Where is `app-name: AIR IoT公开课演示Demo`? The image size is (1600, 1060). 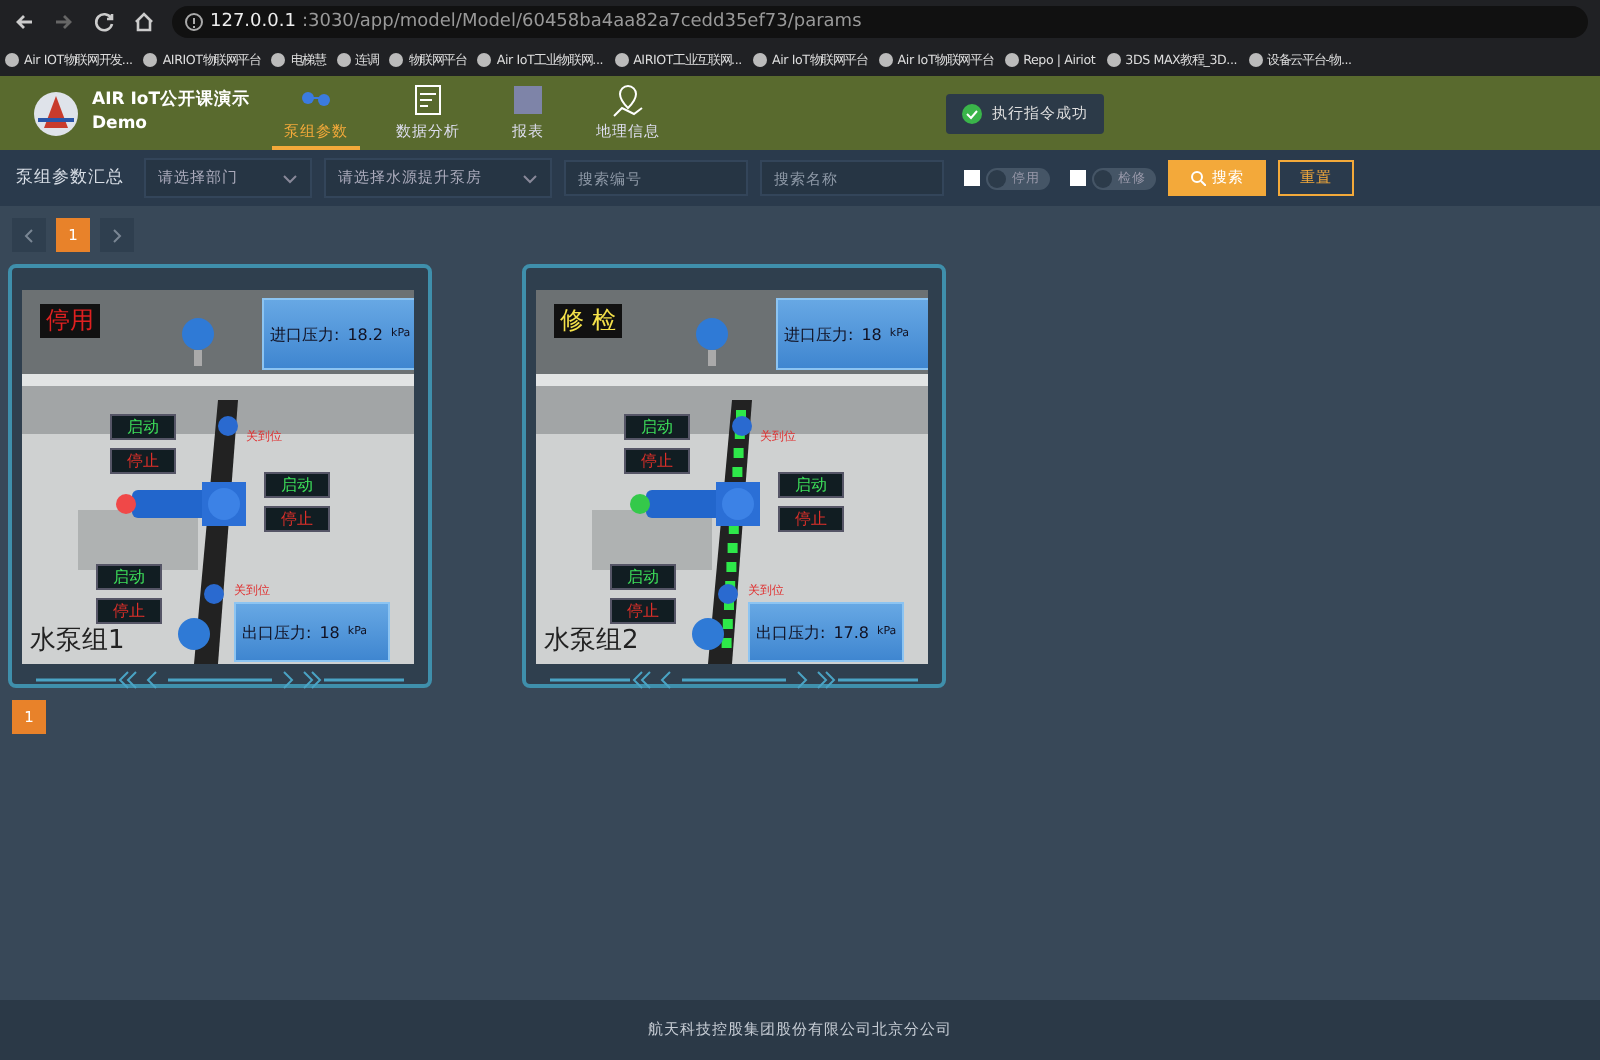 app-name: AIR IoT公开课演示Demo is located at coordinates (172, 113).